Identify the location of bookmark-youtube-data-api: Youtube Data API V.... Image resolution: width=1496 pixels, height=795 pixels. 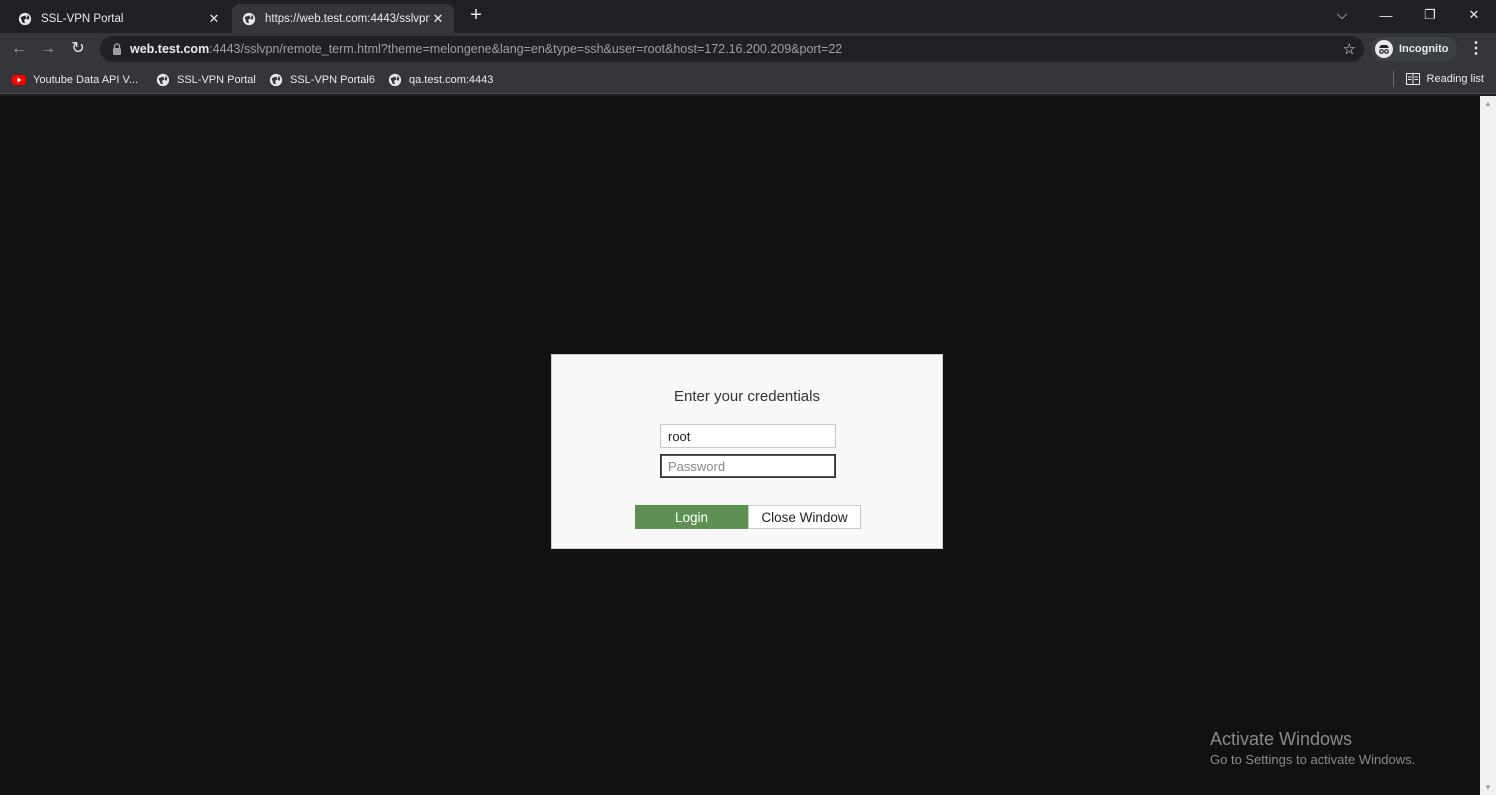
(75, 79).